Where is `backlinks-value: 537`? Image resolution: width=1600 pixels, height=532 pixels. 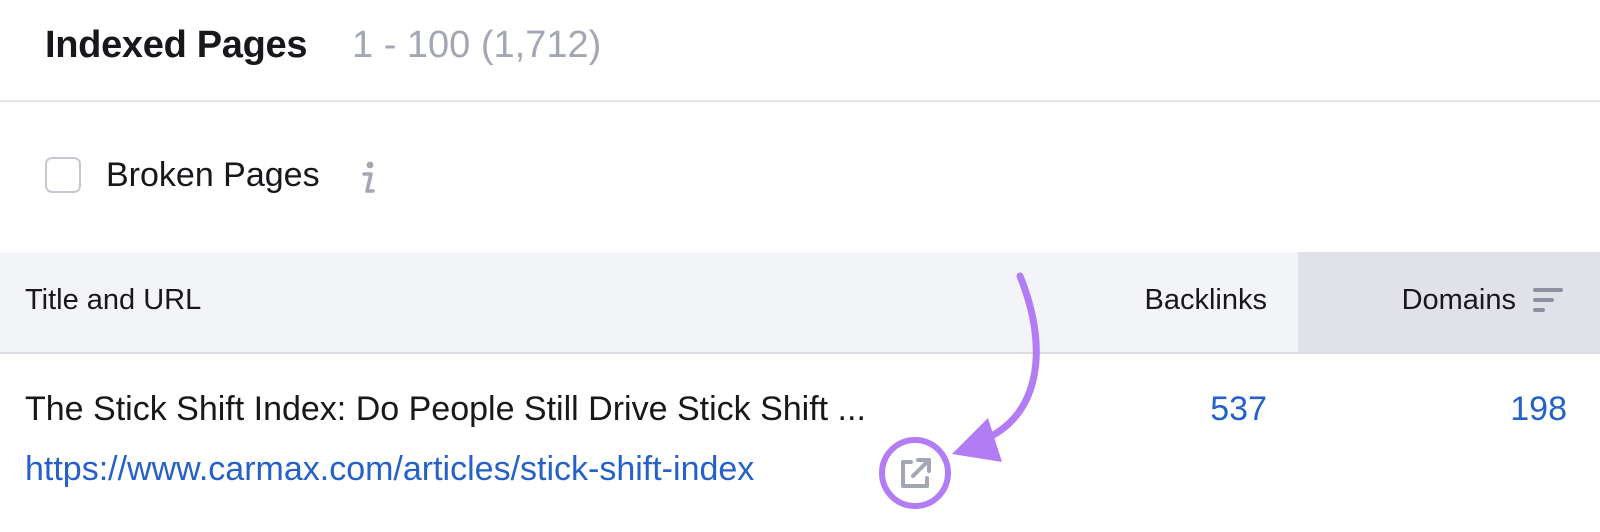 backlinks-value: 537 is located at coordinates (1238, 409).